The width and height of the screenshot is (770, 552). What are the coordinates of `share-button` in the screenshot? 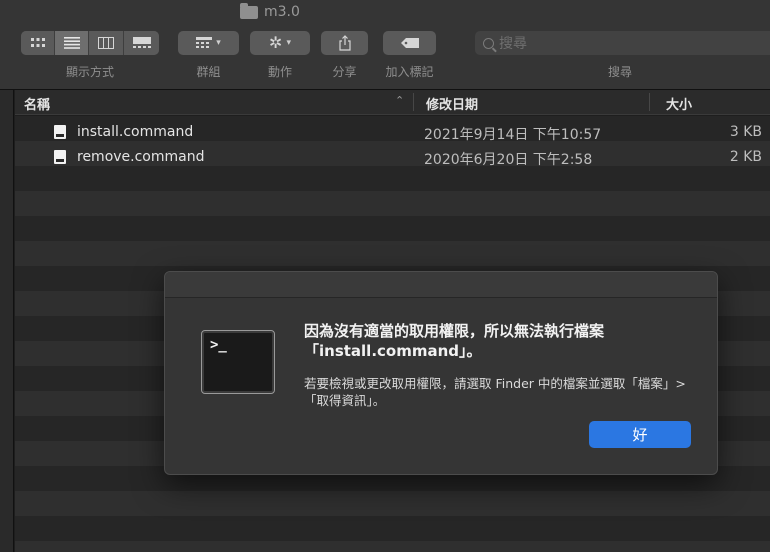 It's located at (344, 43).